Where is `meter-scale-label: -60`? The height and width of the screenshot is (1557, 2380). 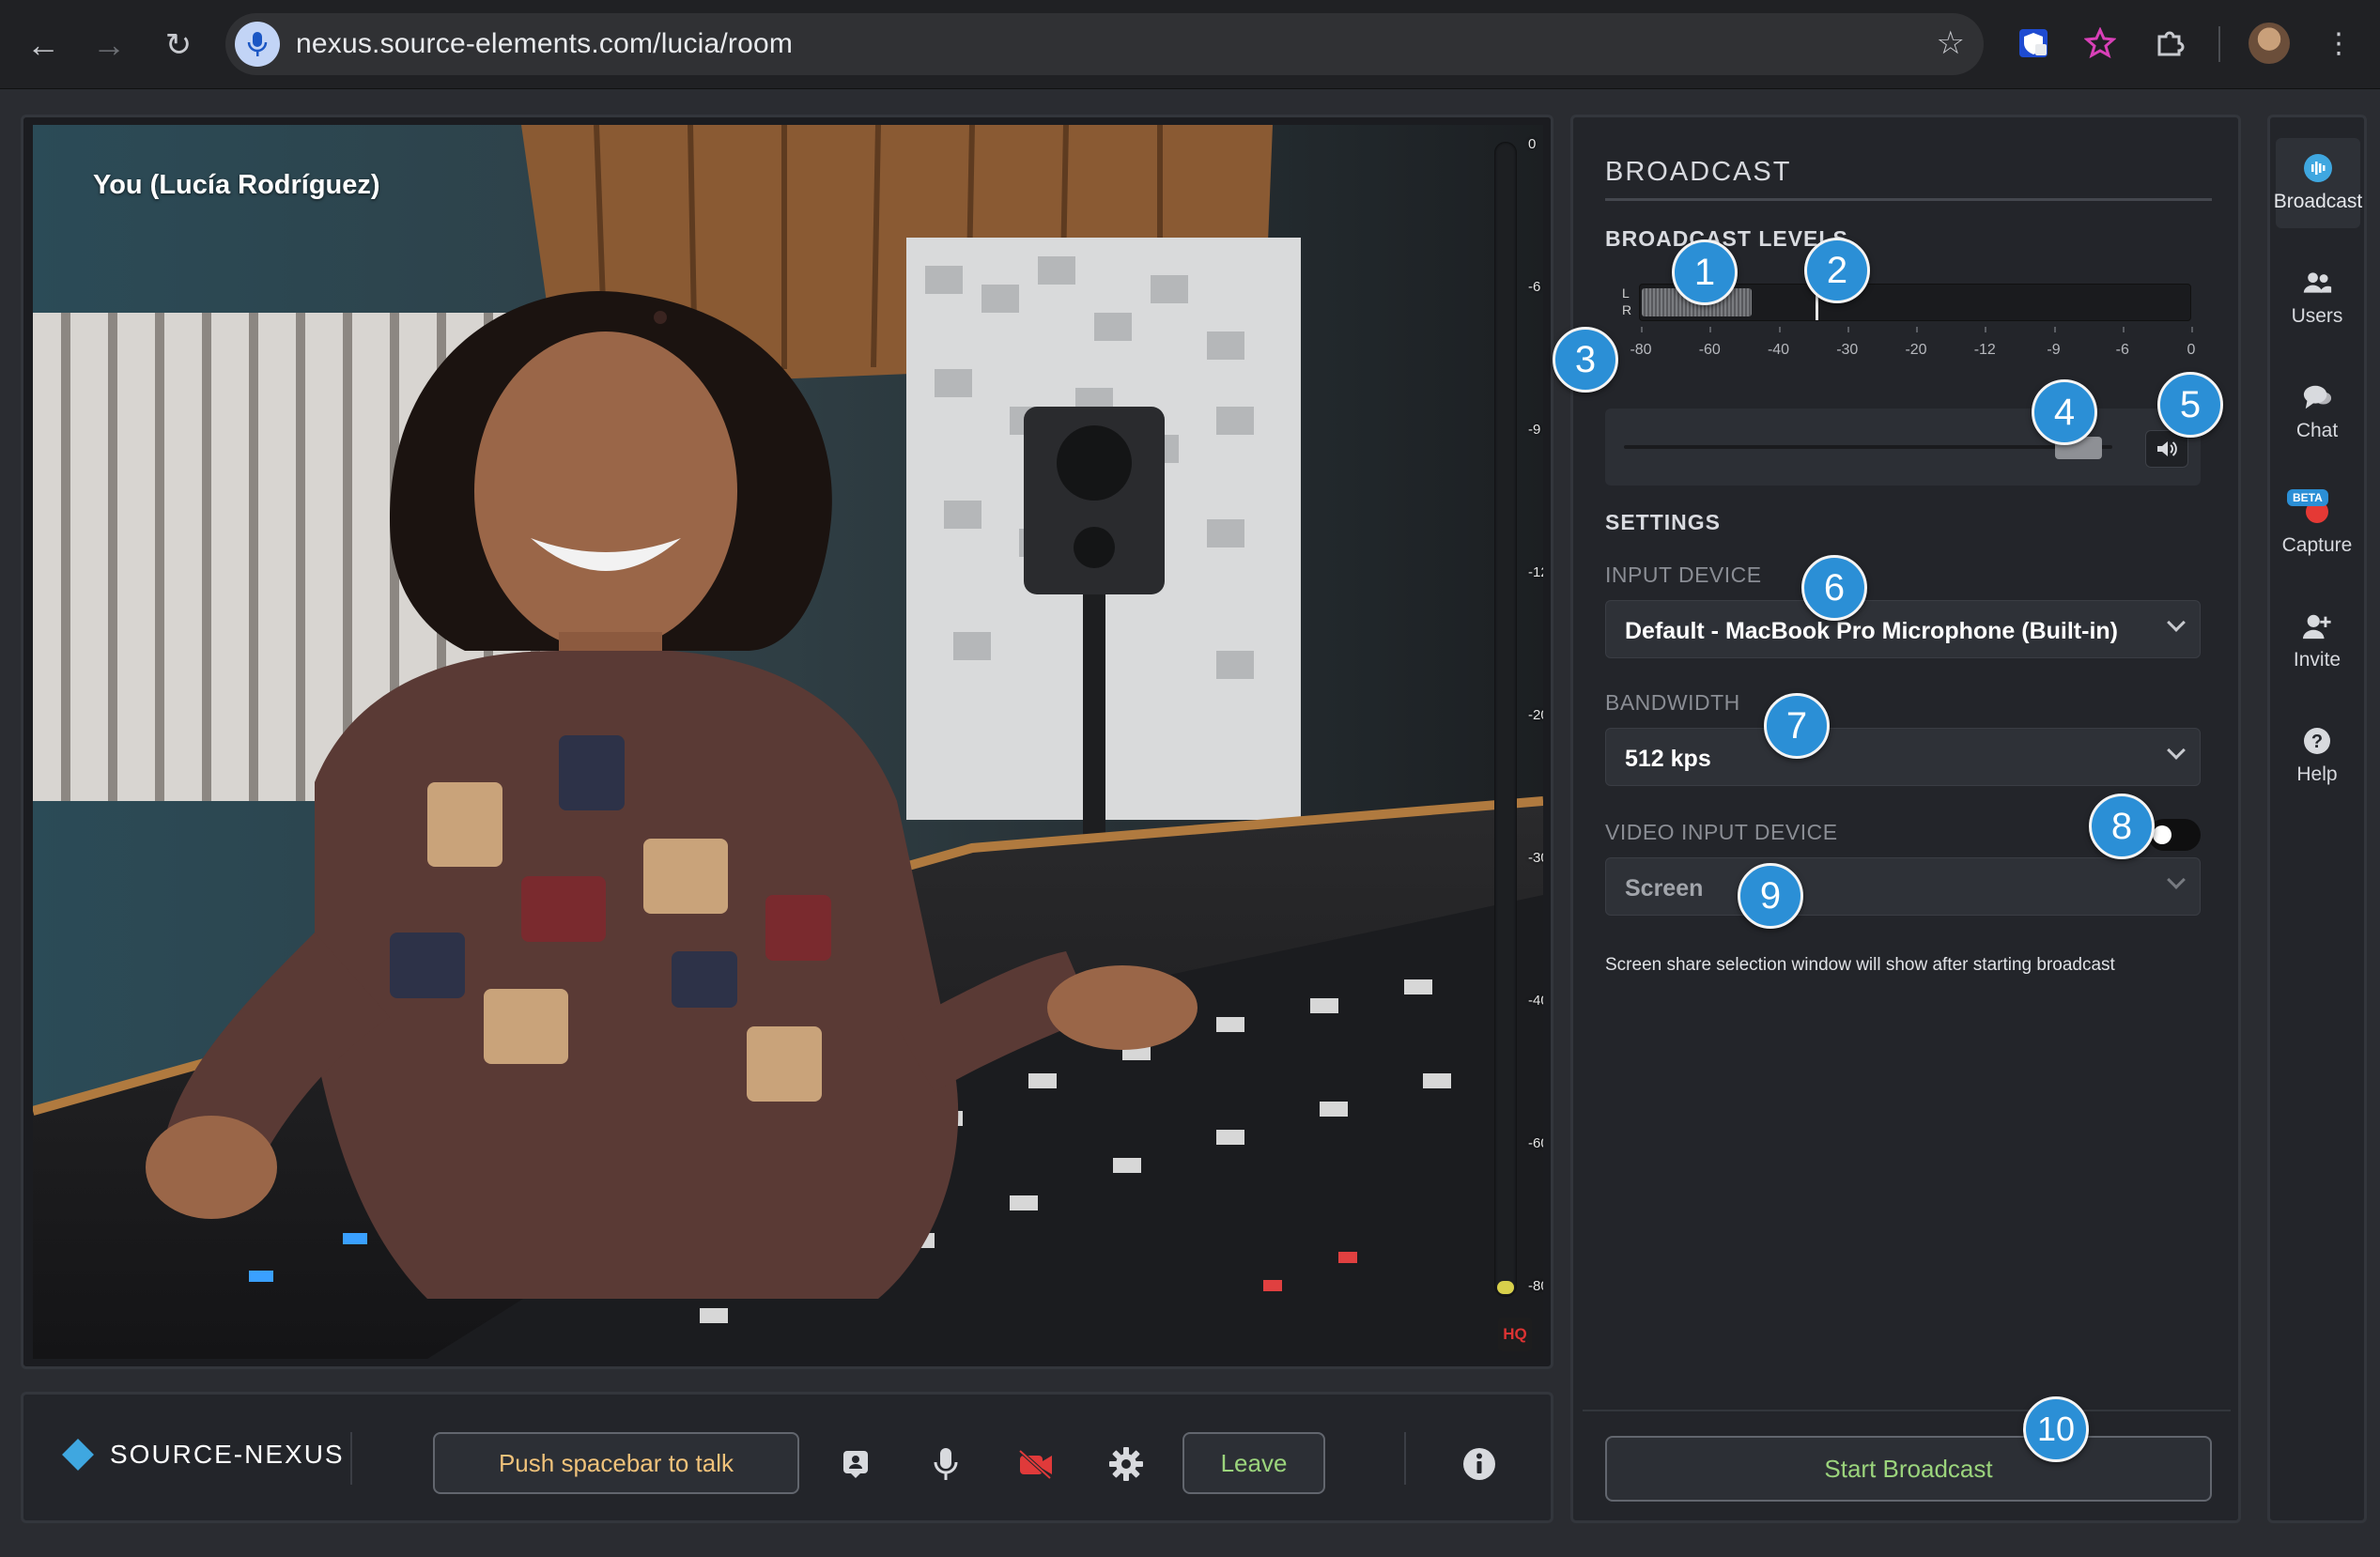
meter-scale-label: -60 is located at coordinates (1709, 350).